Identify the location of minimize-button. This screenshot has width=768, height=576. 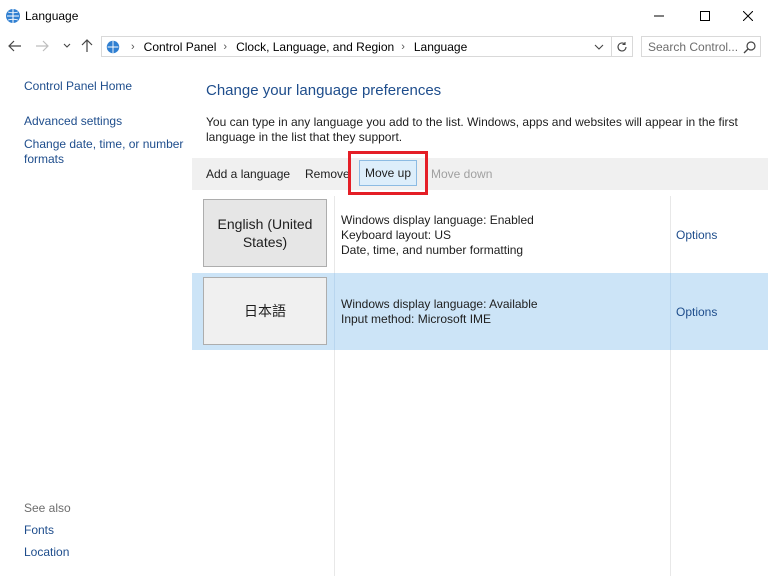
(659, 15).